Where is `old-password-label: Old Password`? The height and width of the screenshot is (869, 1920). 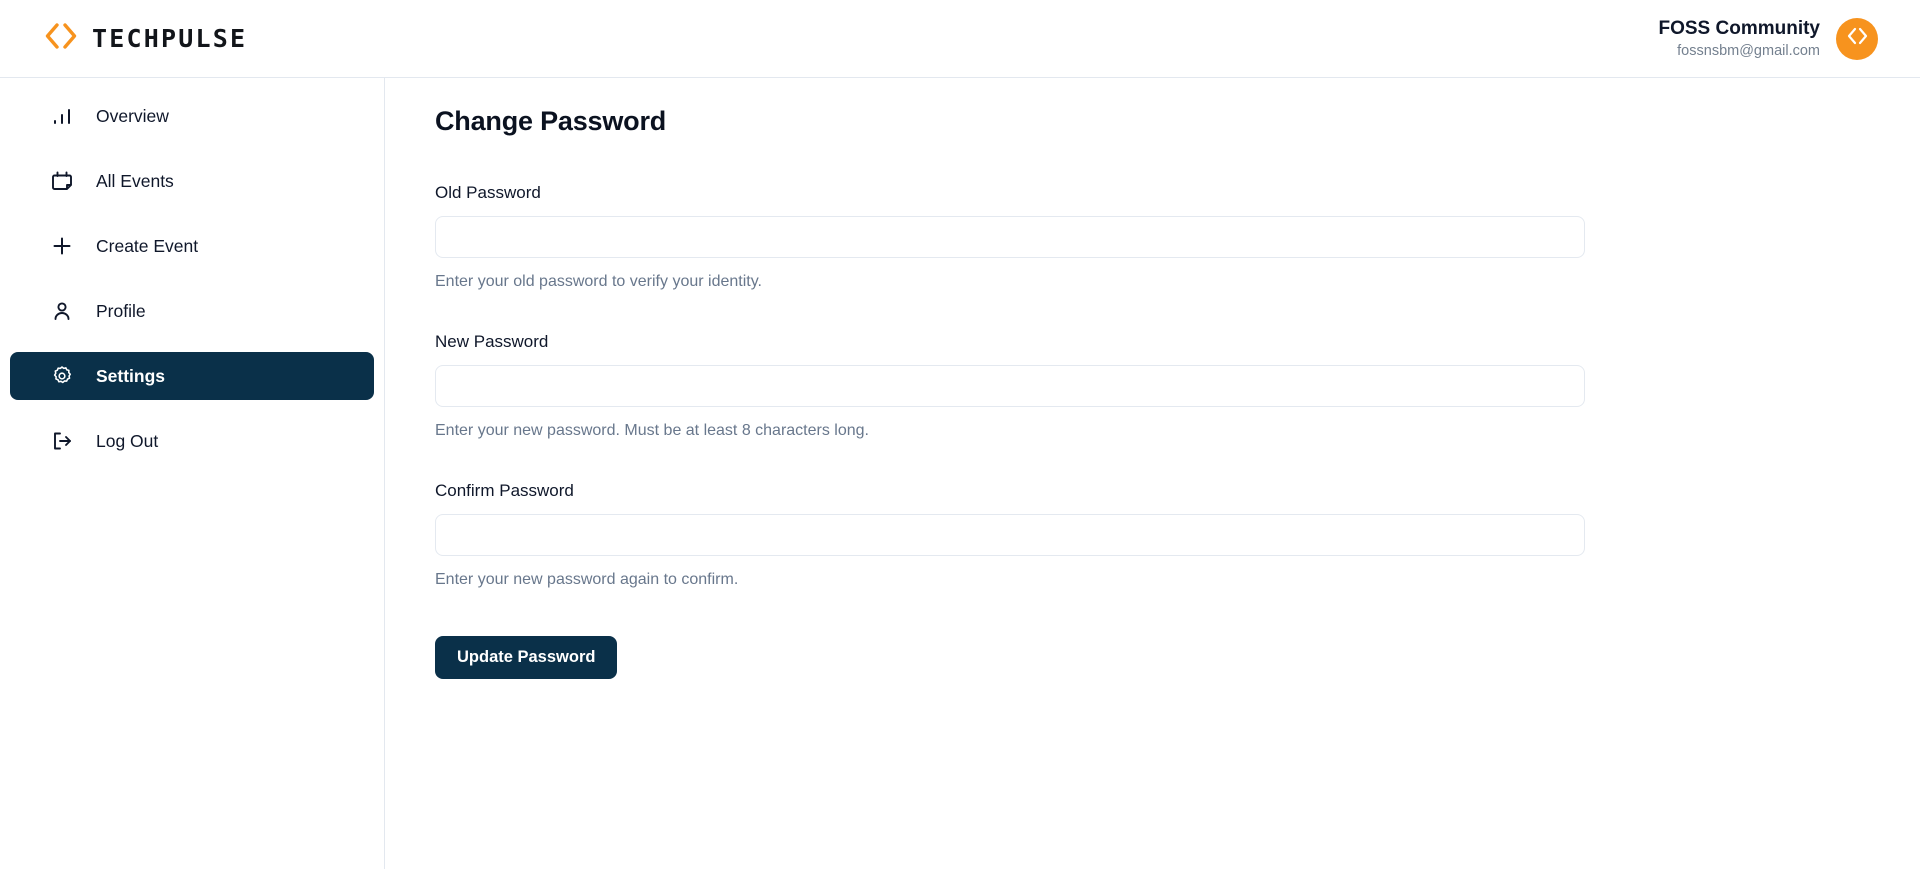 old-password-label: Old Password is located at coordinates (488, 192).